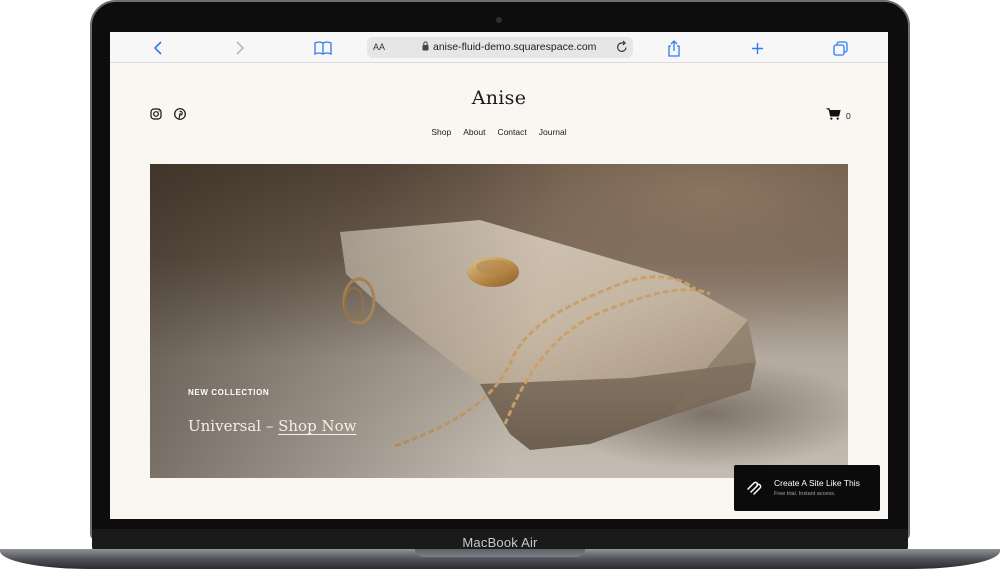 The height and width of the screenshot is (574, 1000). I want to click on hero-headline: Universal – Shop Now, so click(272, 426).